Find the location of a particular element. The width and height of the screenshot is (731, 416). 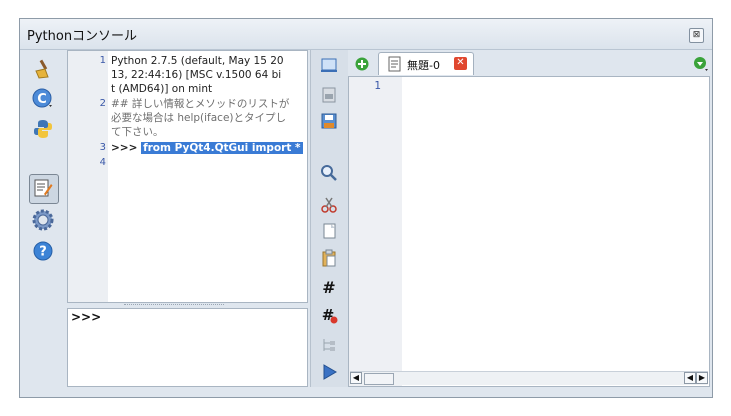

editor-tabbar: 無題-0 ✕ is located at coordinates (530, 63).